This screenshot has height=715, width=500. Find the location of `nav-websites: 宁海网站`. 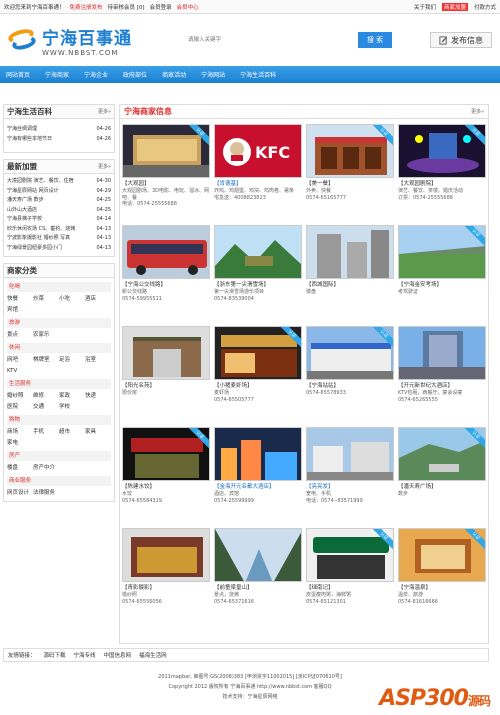

nav-websites: 宁海网站 is located at coordinates (213, 74).